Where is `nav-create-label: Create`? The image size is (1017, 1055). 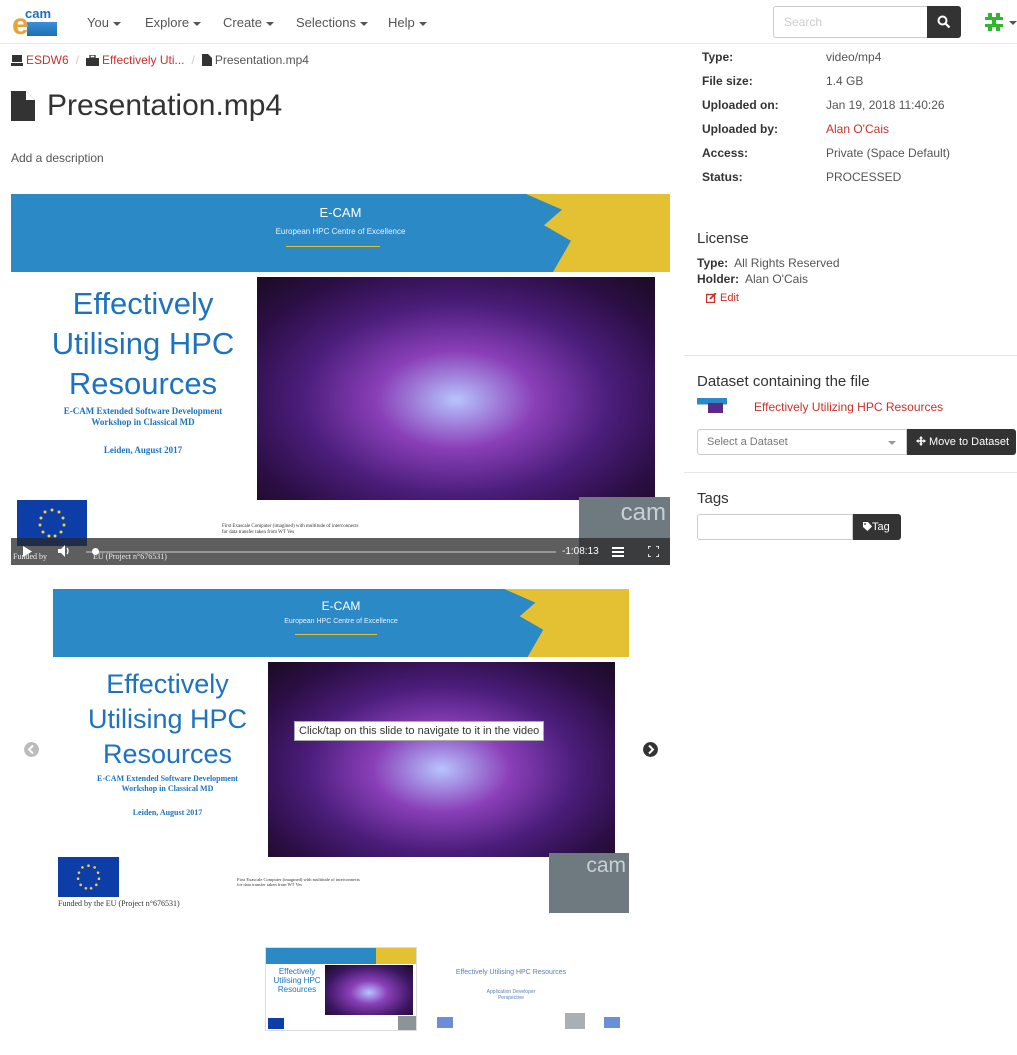 nav-create-label: Create is located at coordinates (243, 22).